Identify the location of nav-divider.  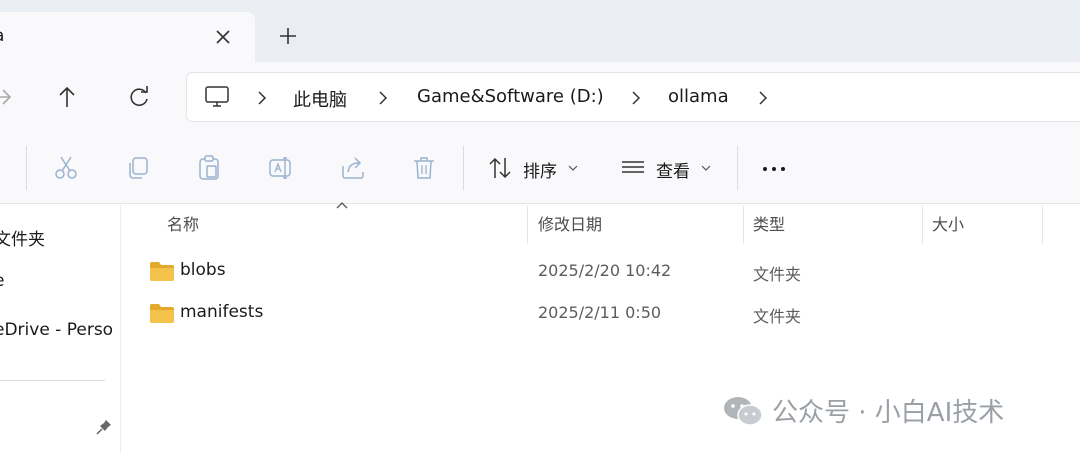
(52, 380).